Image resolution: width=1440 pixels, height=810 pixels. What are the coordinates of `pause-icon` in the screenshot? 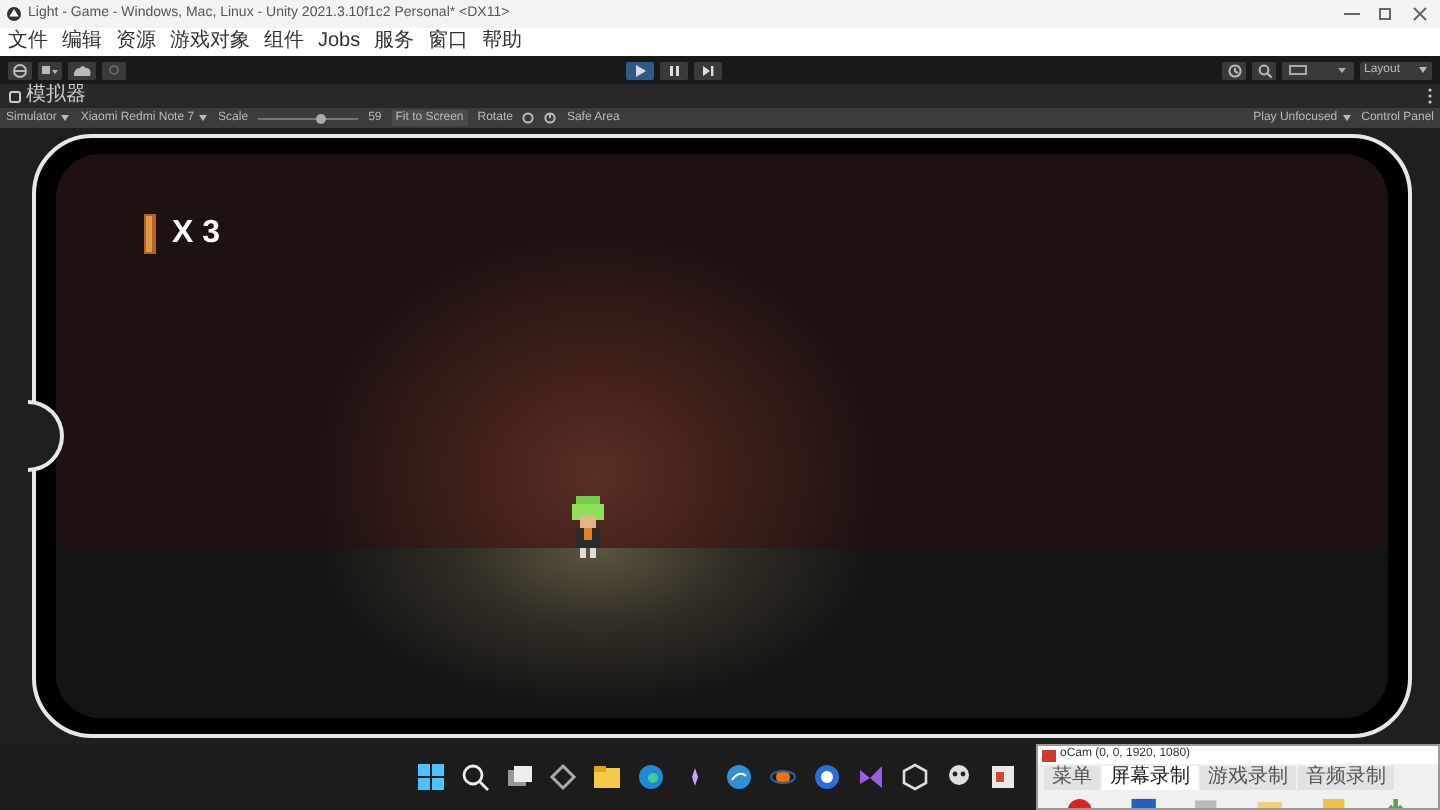 It's located at (674, 70).